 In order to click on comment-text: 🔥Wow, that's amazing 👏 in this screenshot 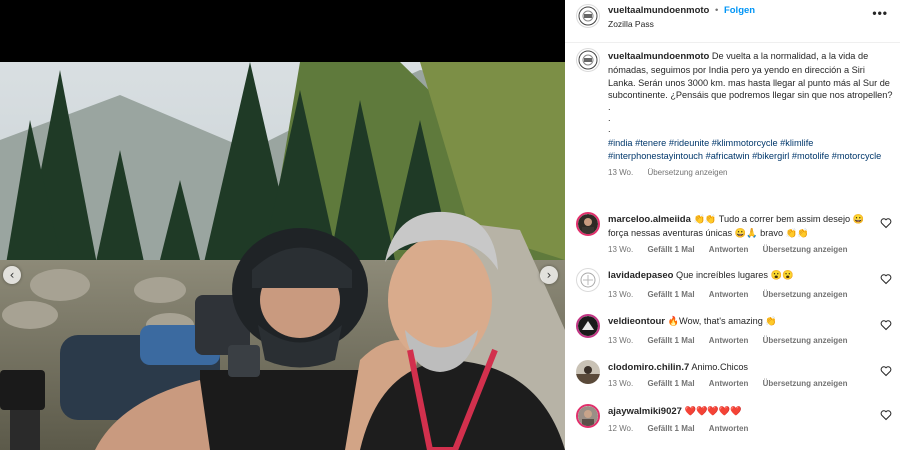, I will do `click(722, 321)`.